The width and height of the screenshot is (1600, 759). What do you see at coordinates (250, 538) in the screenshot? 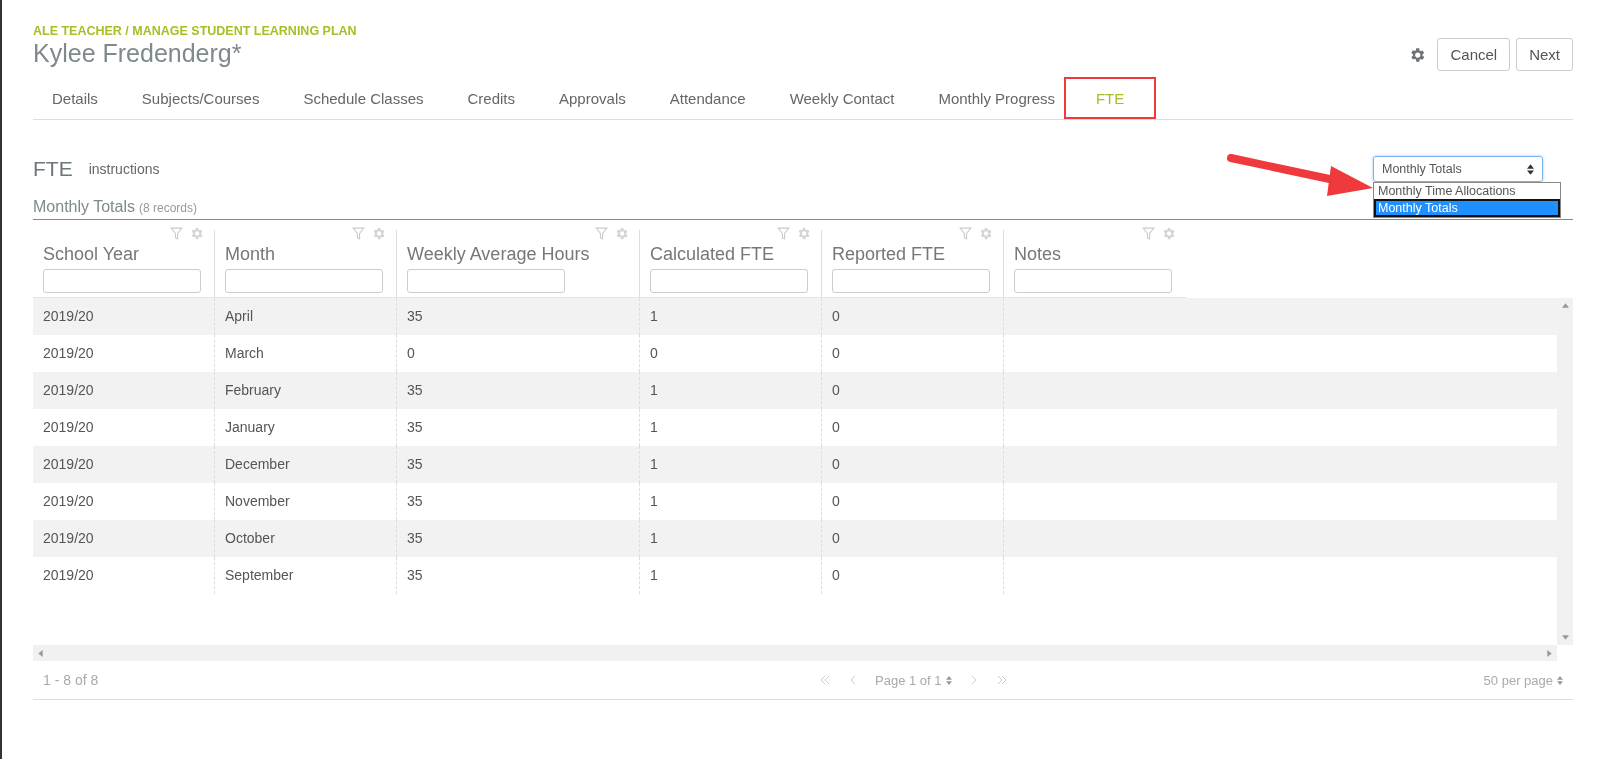
I see `table-cell: October` at bounding box center [250, 538].